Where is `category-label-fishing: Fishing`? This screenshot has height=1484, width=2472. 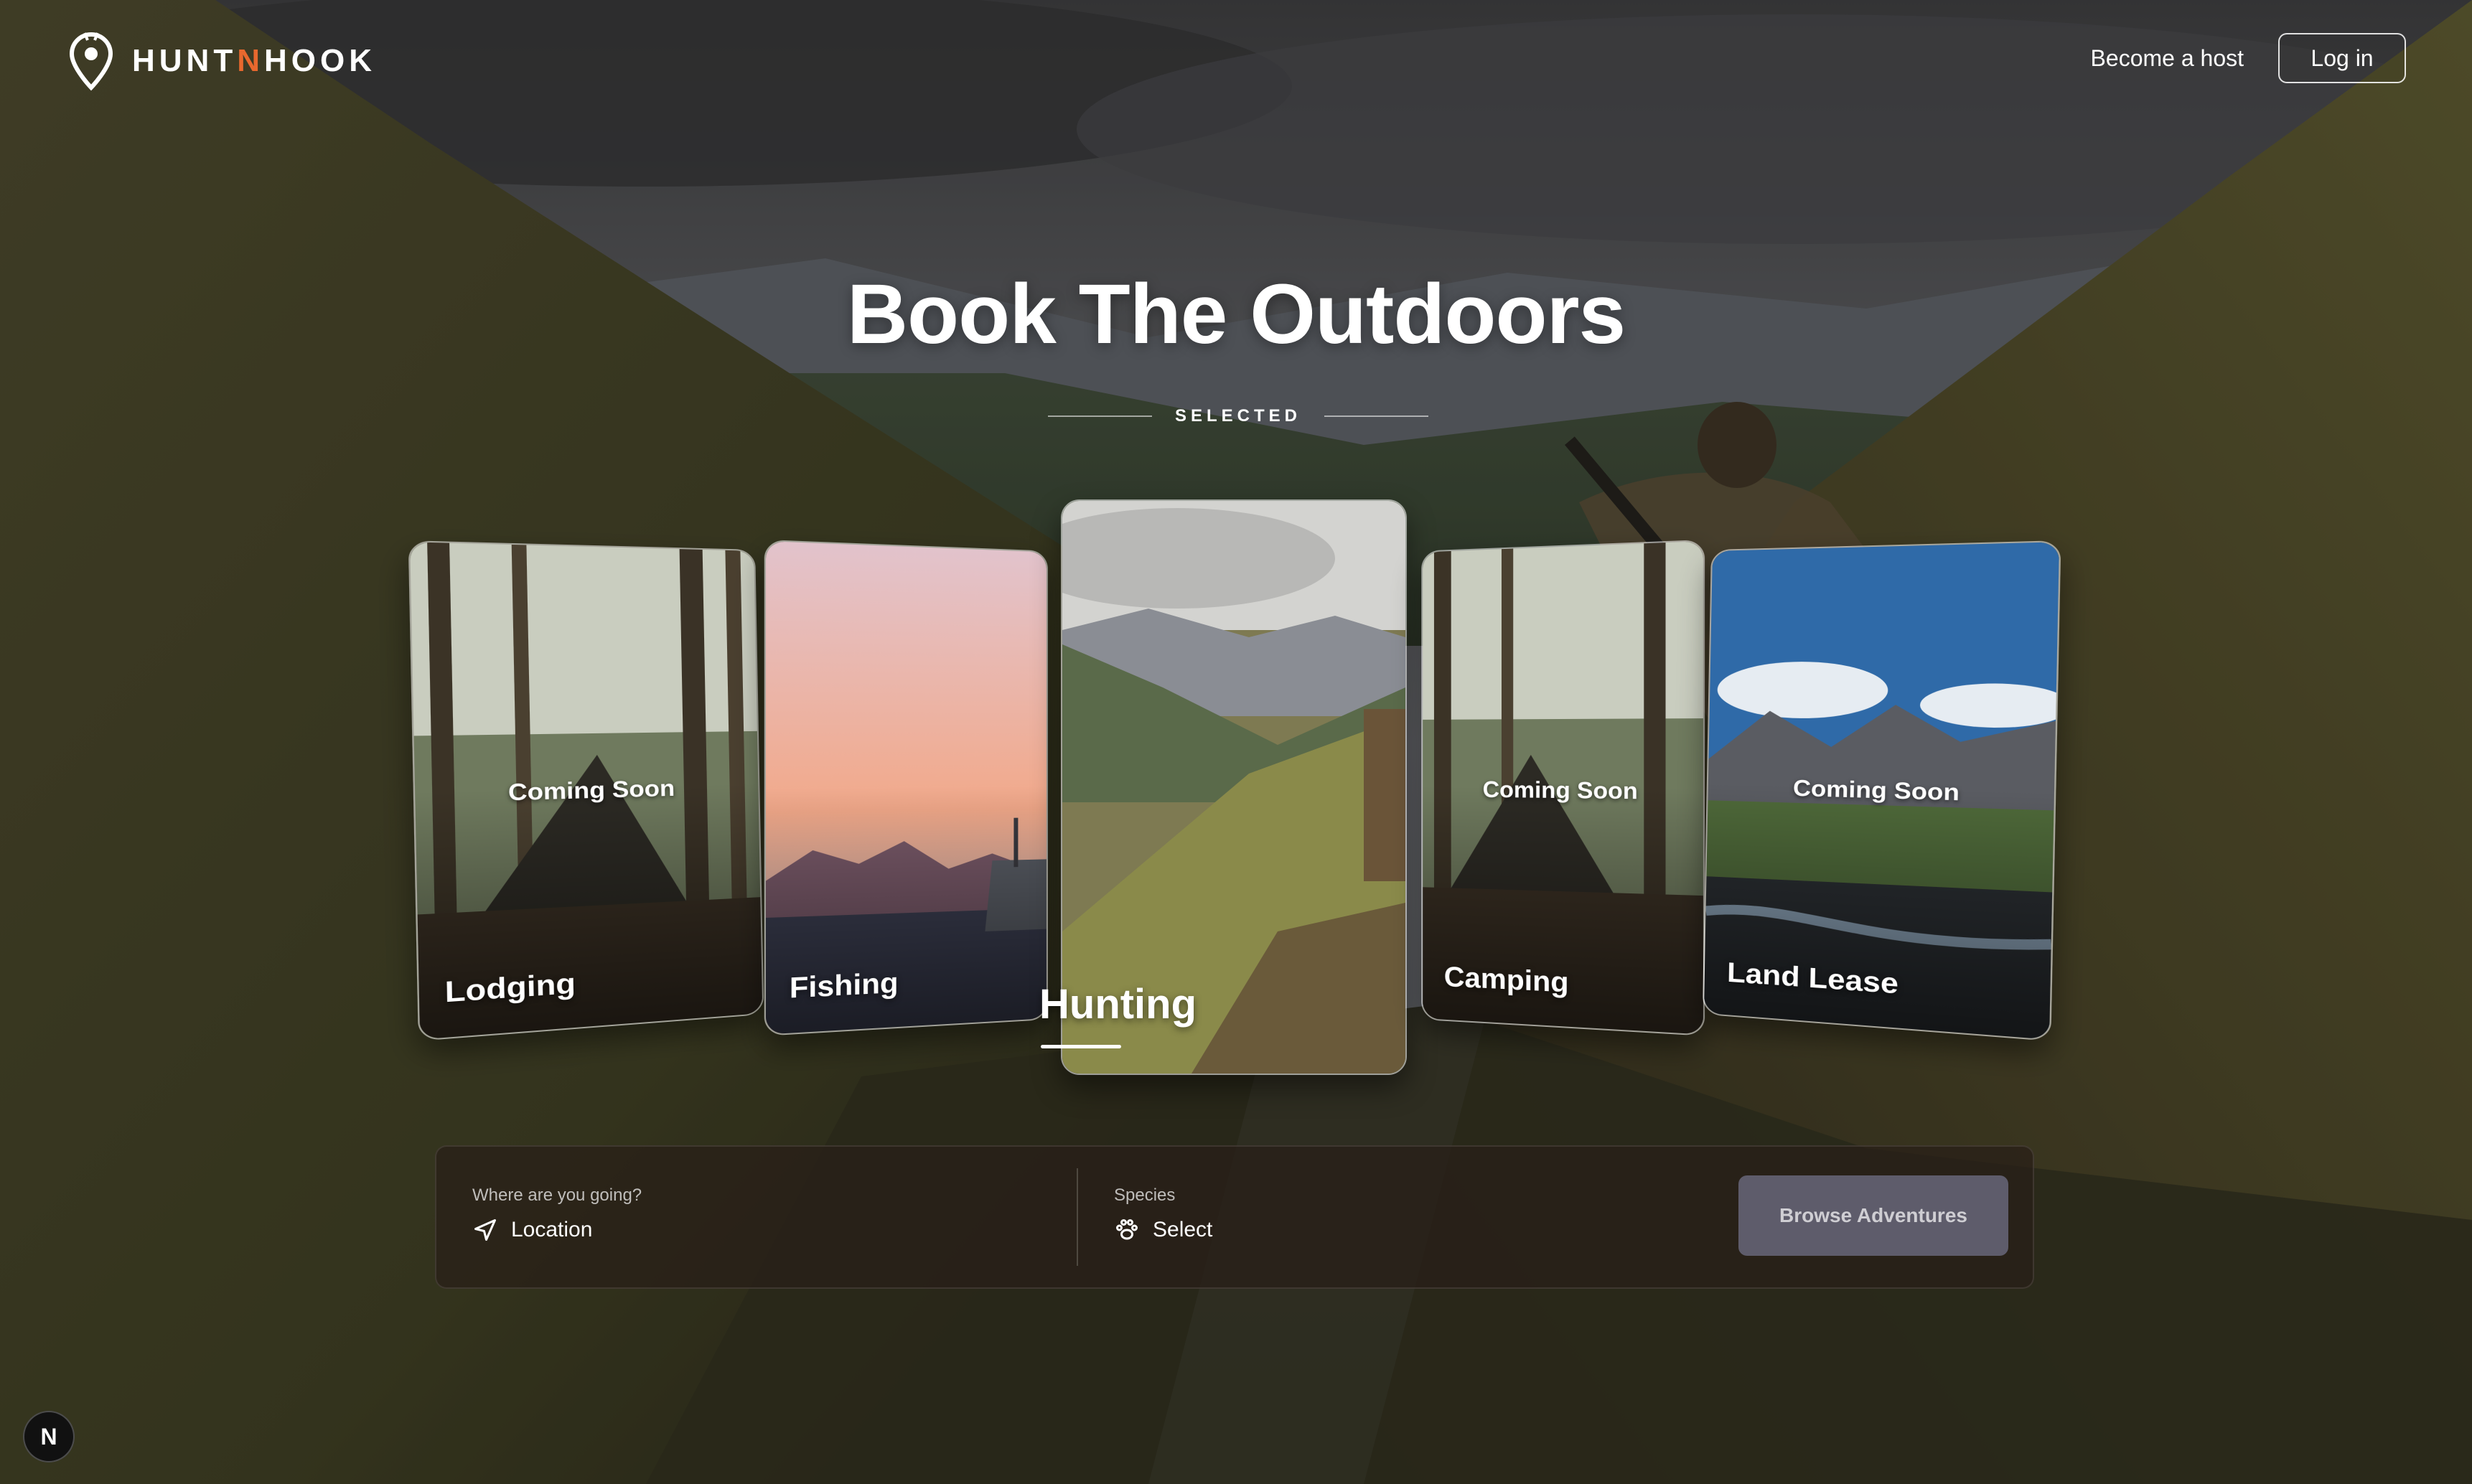
category-label-fishing: Fishing is located at coordinates (844, 986).